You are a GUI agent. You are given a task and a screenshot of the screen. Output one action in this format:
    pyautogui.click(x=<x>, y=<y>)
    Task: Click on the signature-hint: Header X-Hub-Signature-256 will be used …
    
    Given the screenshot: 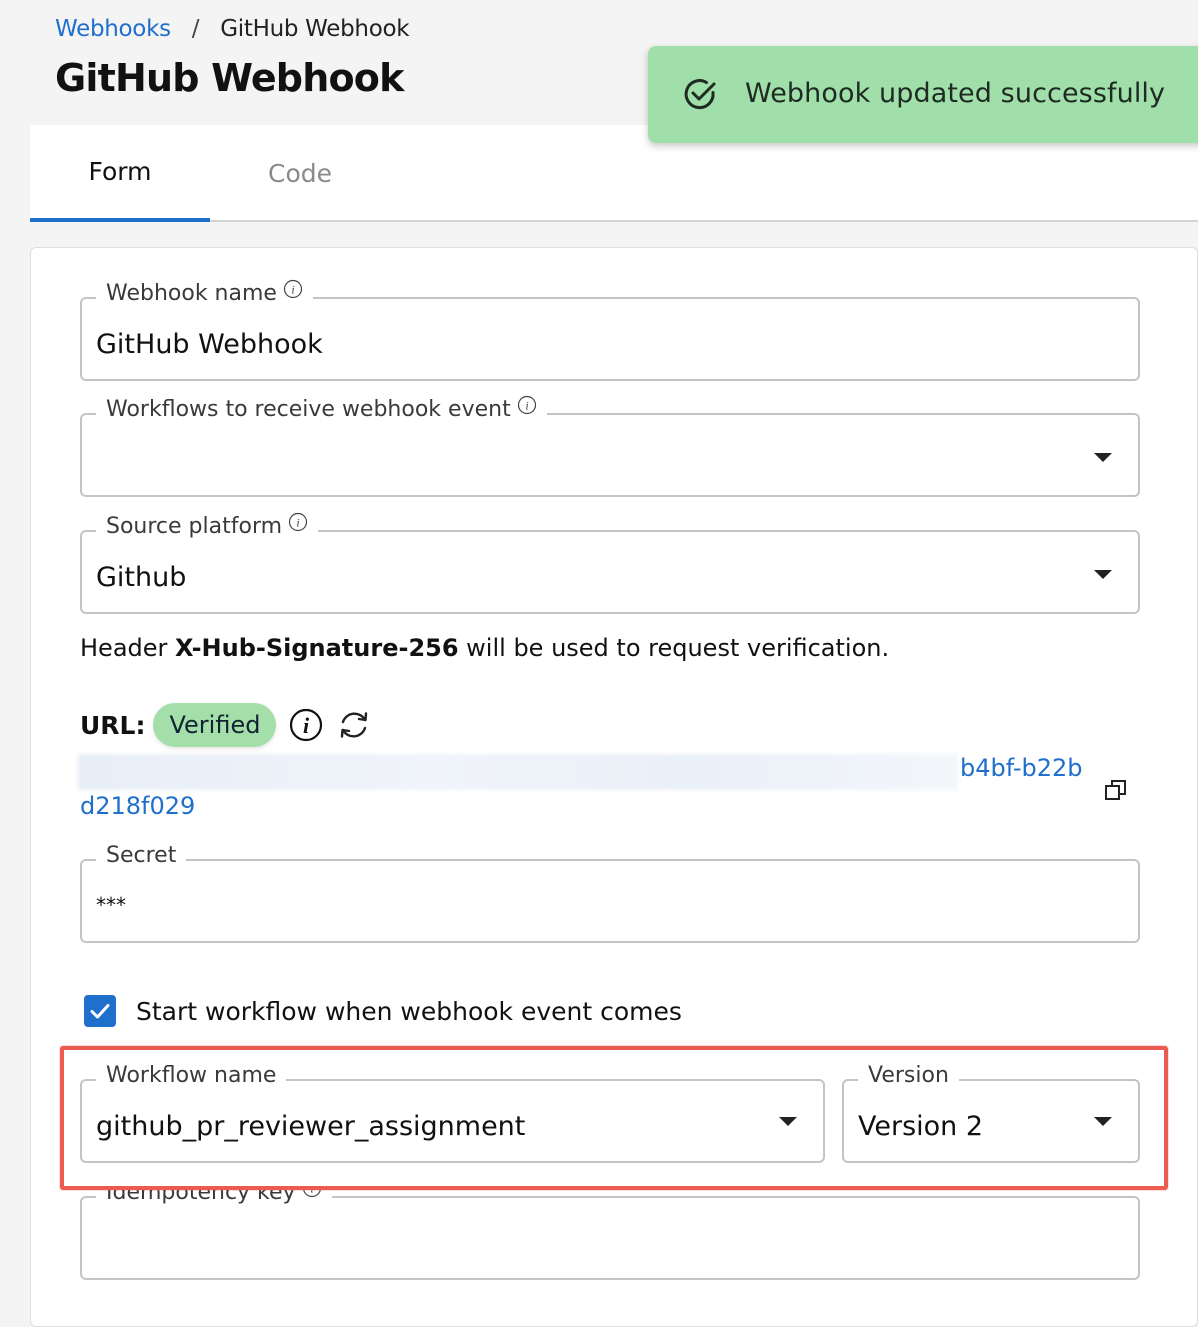 What is the action you would take?
    pyautogui.click(x=484, y=648)
    